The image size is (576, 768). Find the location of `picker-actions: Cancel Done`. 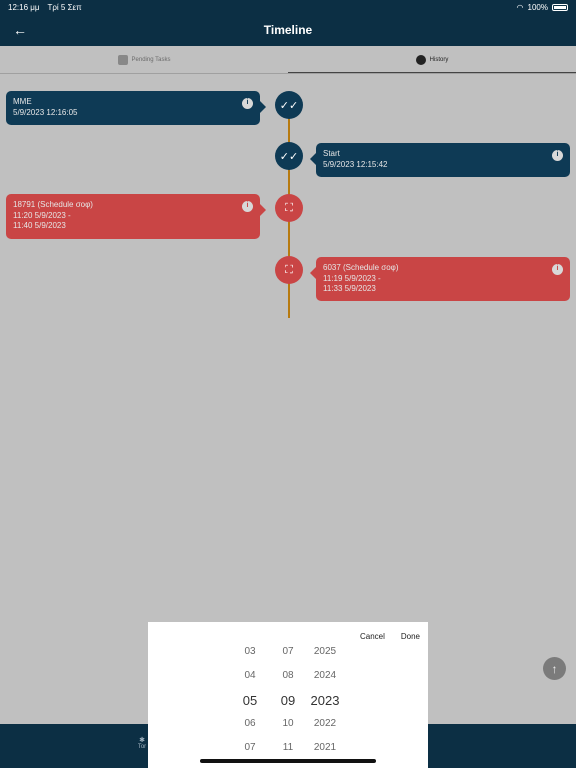

picker-actions: Cancel Done is located at coordinates (390, 636).